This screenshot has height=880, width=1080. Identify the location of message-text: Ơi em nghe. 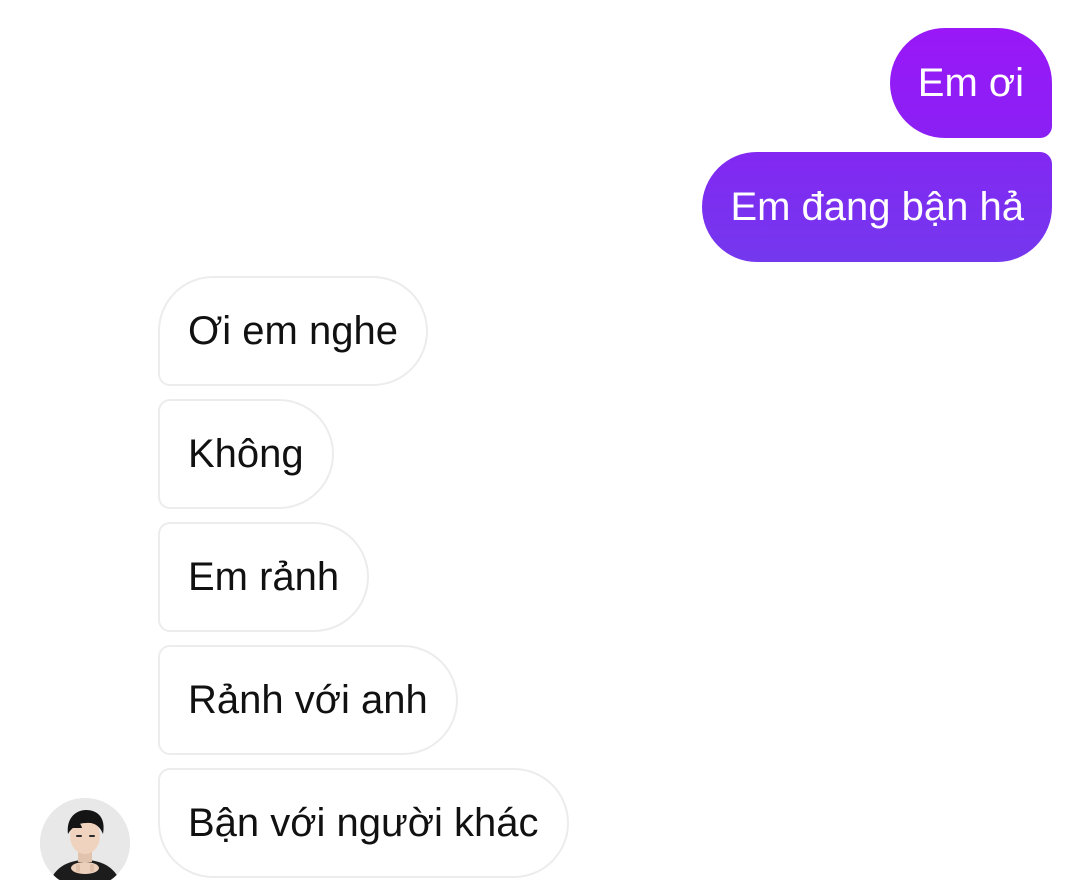
(293, 331).